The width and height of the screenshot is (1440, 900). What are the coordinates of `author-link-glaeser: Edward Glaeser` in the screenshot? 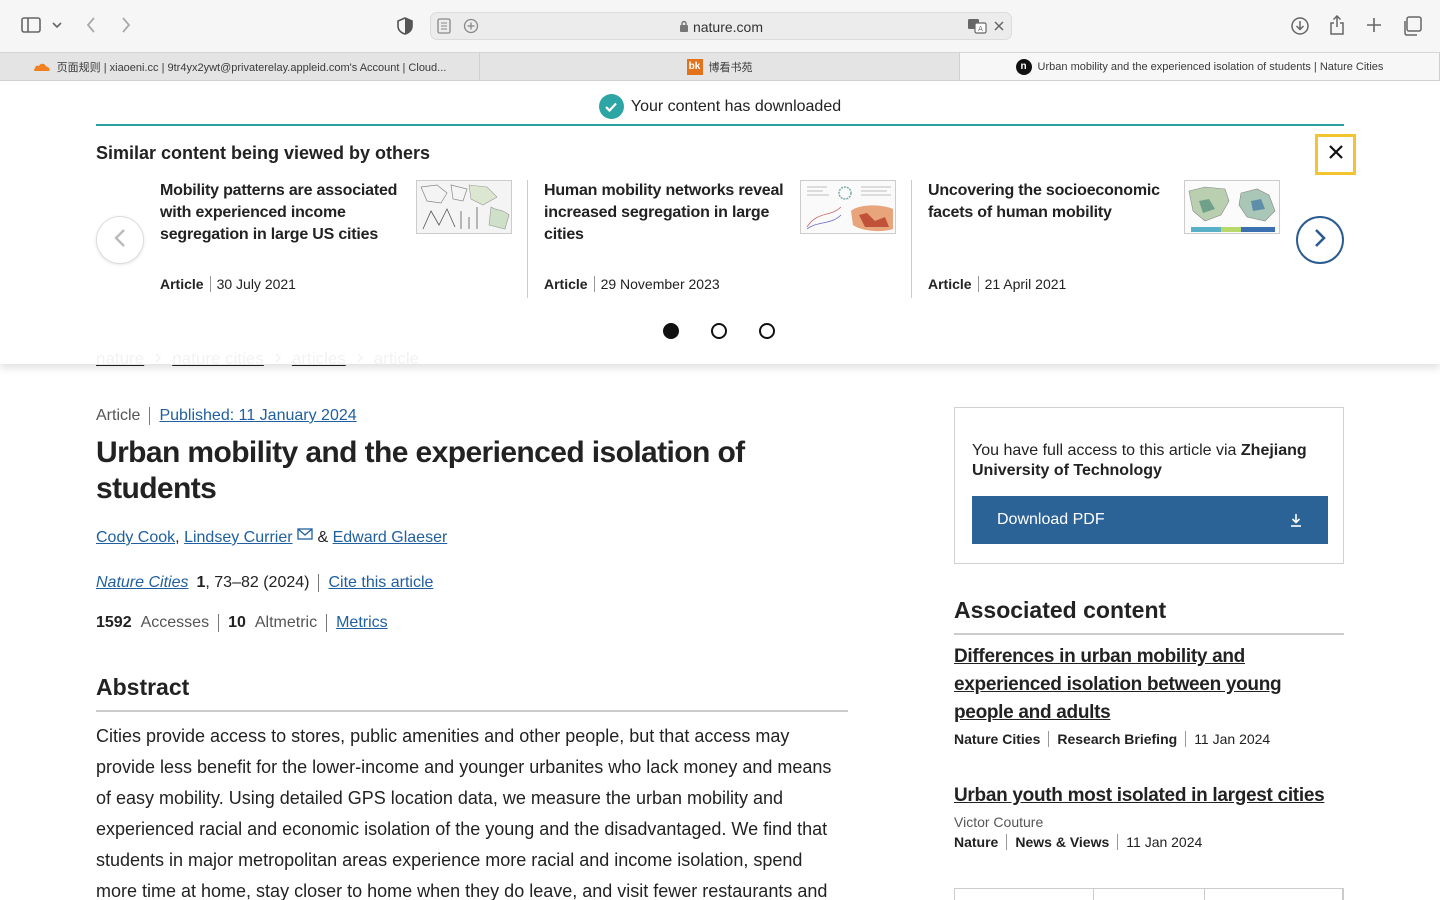 It's located at (390, 537).